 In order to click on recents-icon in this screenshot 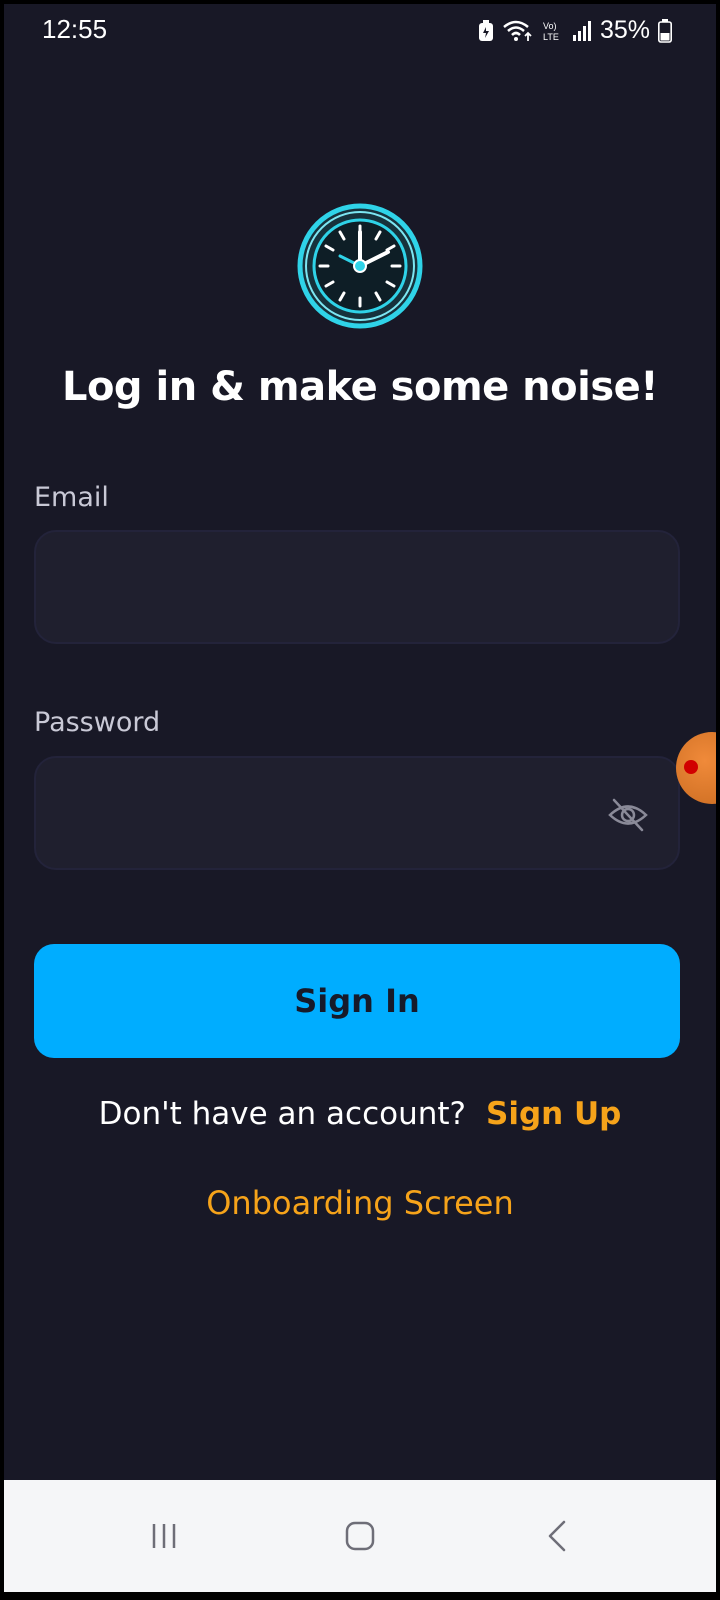, I will do `click(164, 1536)`.